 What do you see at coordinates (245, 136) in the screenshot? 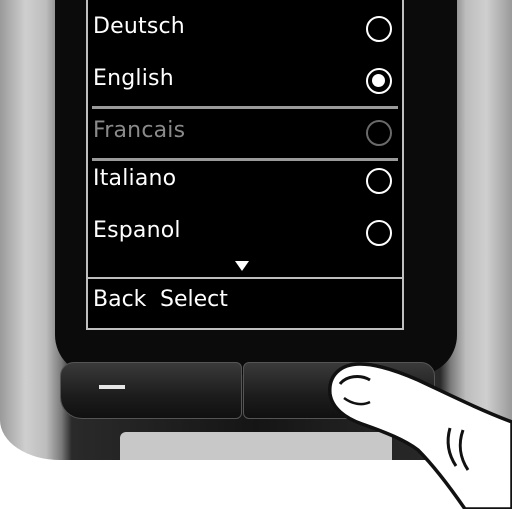
I see `menu-item-francais: Francais` at bounding box center [245, 136].